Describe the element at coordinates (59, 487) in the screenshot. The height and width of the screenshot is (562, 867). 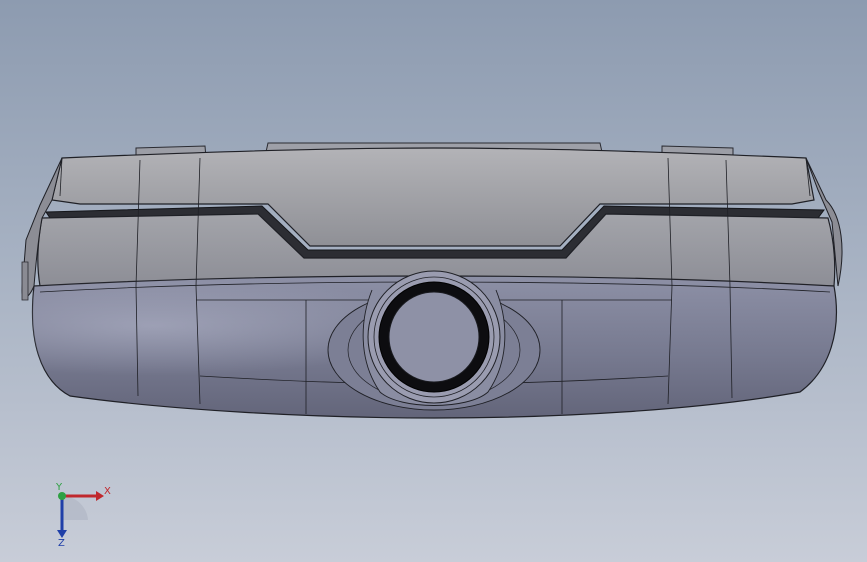
I see `y-axis-label: Y` at that location.